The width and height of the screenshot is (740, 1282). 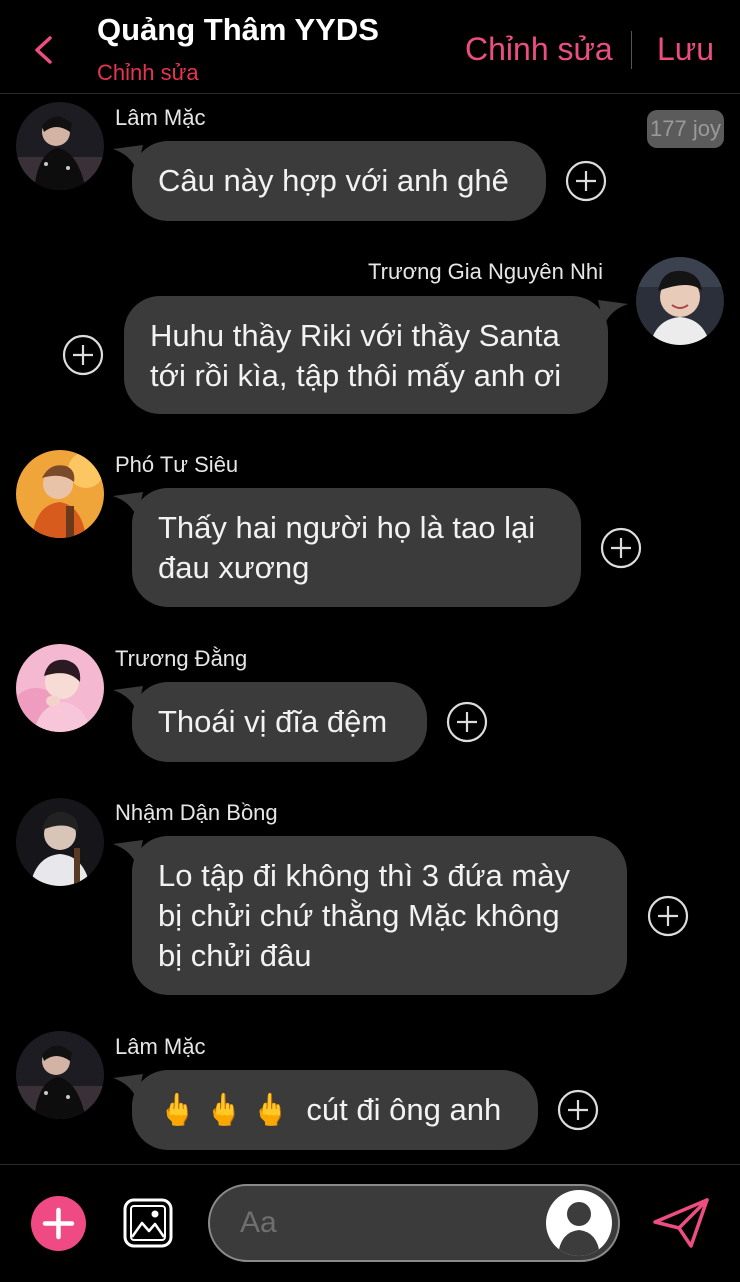 I want to click on save-button: Lưu, so click(x=685, y=49).